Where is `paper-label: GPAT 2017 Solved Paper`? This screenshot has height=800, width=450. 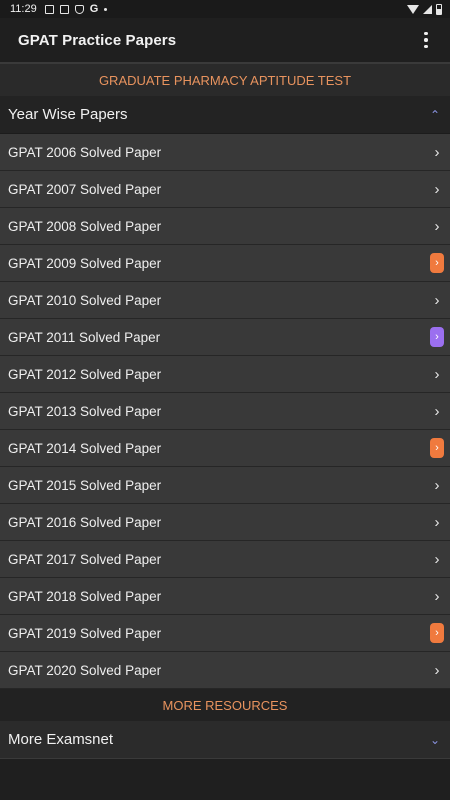 paper-label: GPAT 2017 Solved Paper is located at coordinates (85, 559).